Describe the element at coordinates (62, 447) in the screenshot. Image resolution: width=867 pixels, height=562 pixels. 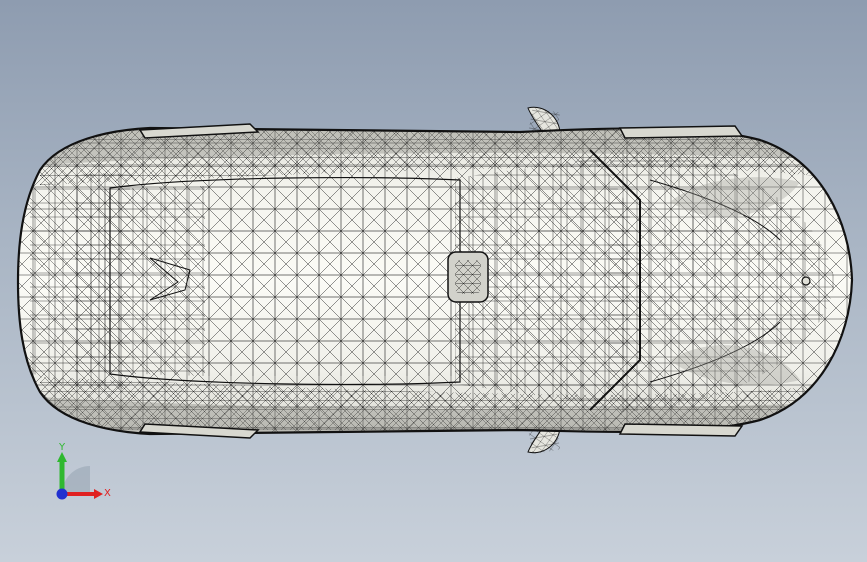
I see `y-axis-label: Y` at that location.